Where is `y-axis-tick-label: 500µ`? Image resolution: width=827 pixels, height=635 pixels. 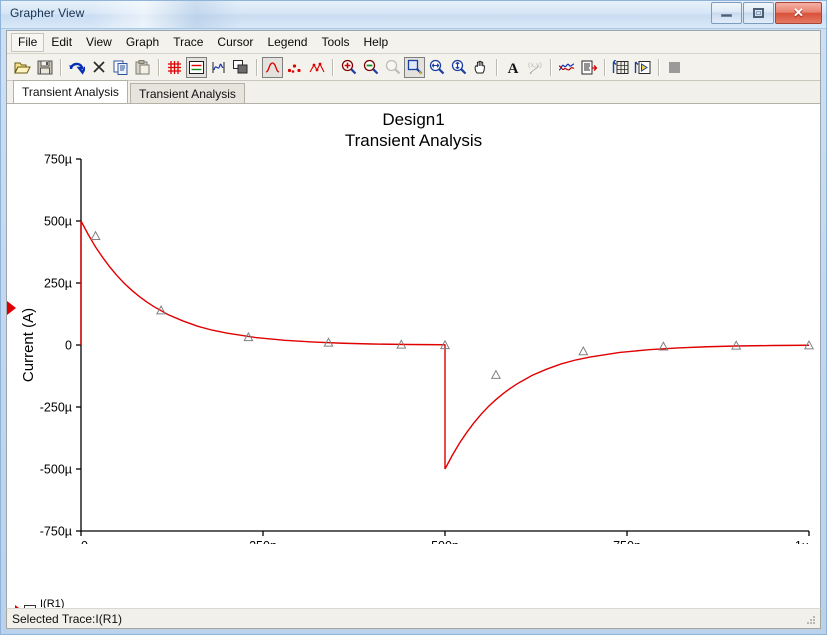 y-axis-tick-label: 500µ is located at coordinates (58, 222).